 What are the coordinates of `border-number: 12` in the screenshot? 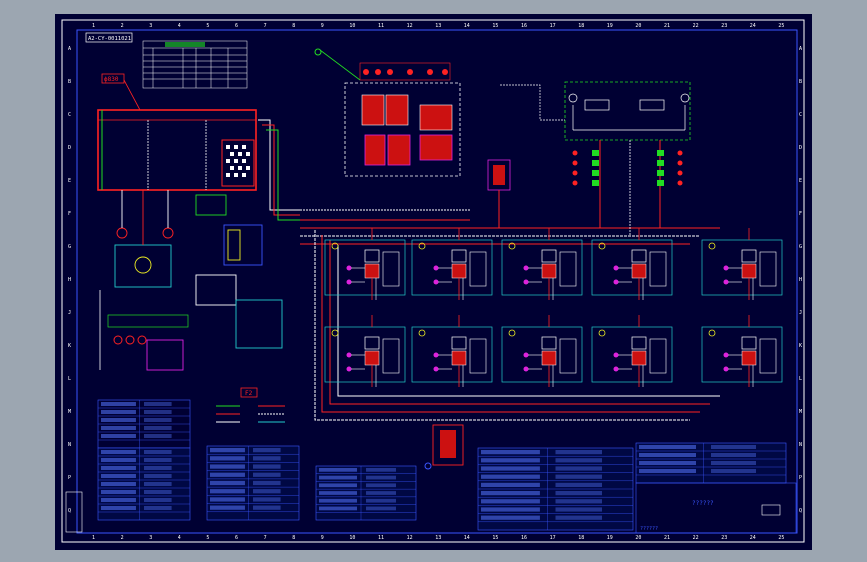 It's located at (410, 26).